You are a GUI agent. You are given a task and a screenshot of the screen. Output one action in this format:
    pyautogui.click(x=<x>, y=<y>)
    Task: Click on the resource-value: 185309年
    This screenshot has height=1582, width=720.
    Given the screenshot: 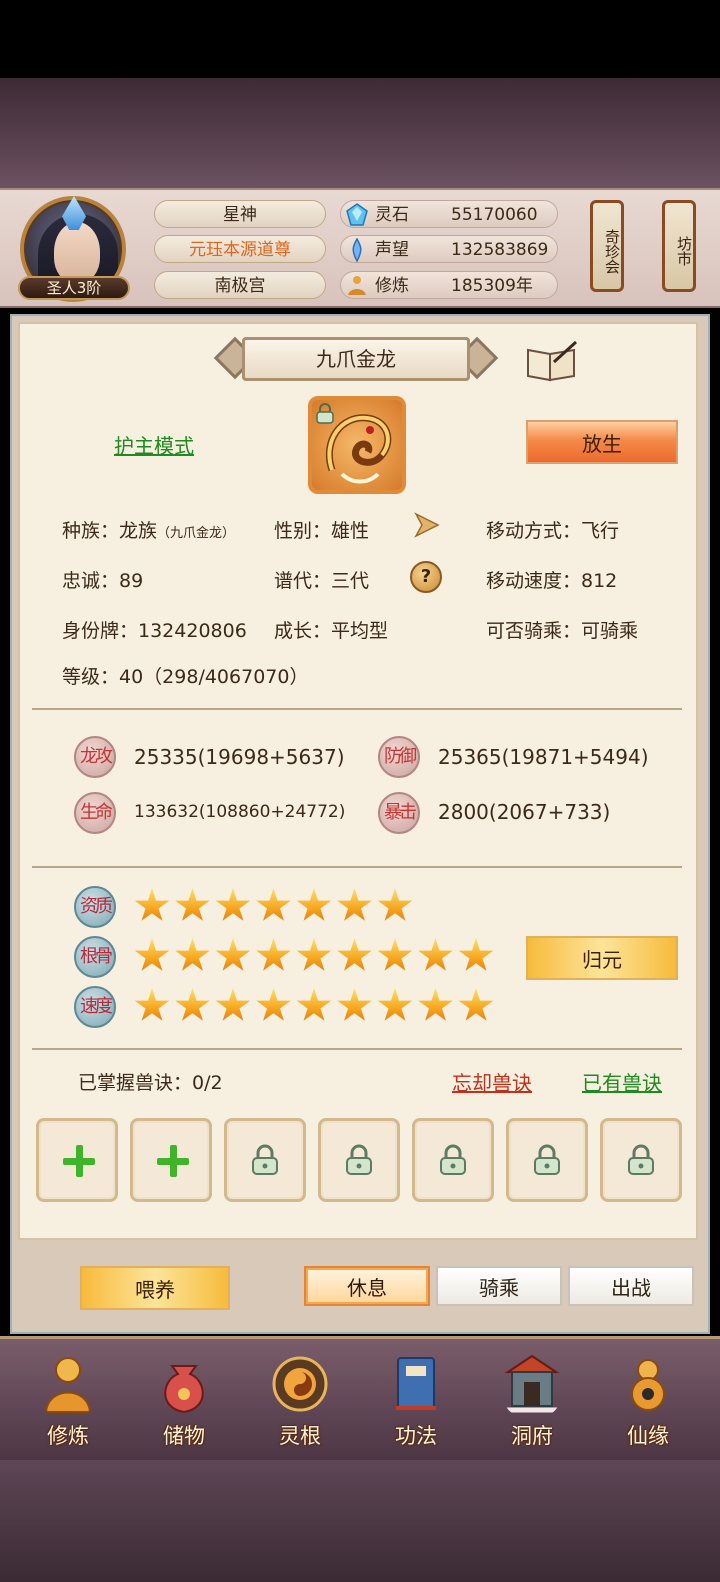 What is the action you would take?
    pyautogui.click(x=492, y=286)
    